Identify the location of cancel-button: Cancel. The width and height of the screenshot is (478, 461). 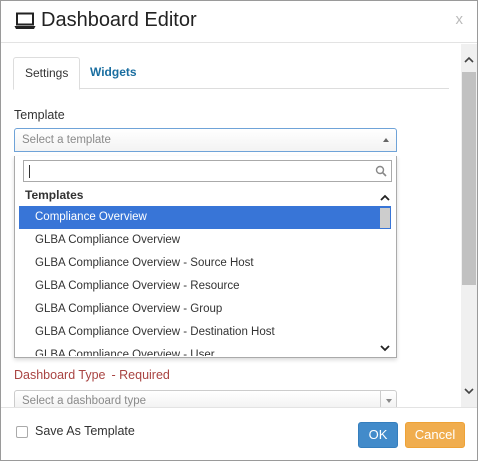
(435, 435).